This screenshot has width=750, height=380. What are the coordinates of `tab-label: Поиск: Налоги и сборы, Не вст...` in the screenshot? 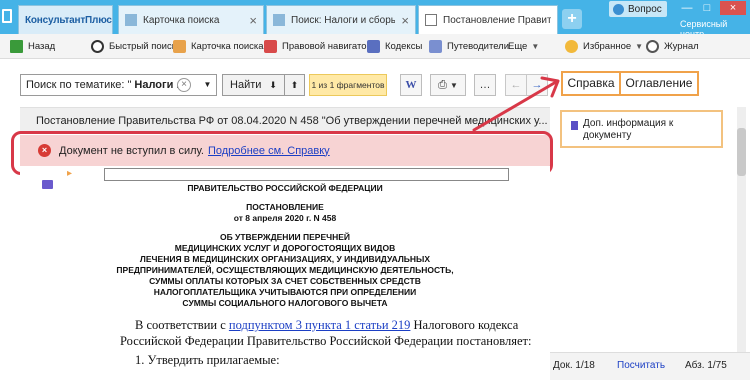 It's located at (343, 20).